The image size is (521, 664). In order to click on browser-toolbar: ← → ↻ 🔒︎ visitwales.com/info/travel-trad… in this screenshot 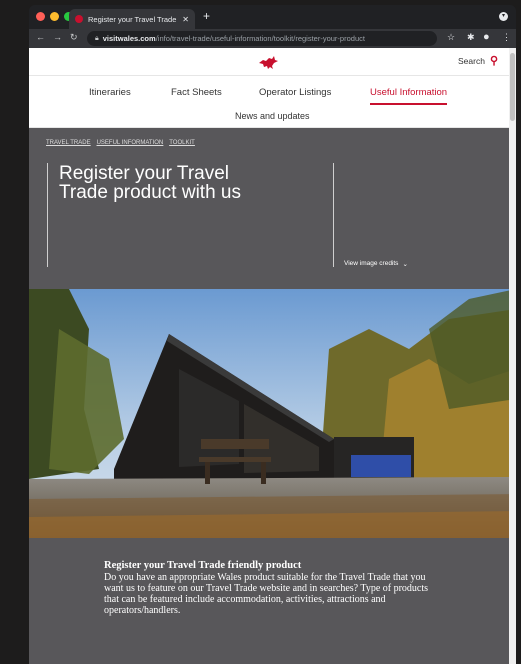, I will do `click(272, 38)`.